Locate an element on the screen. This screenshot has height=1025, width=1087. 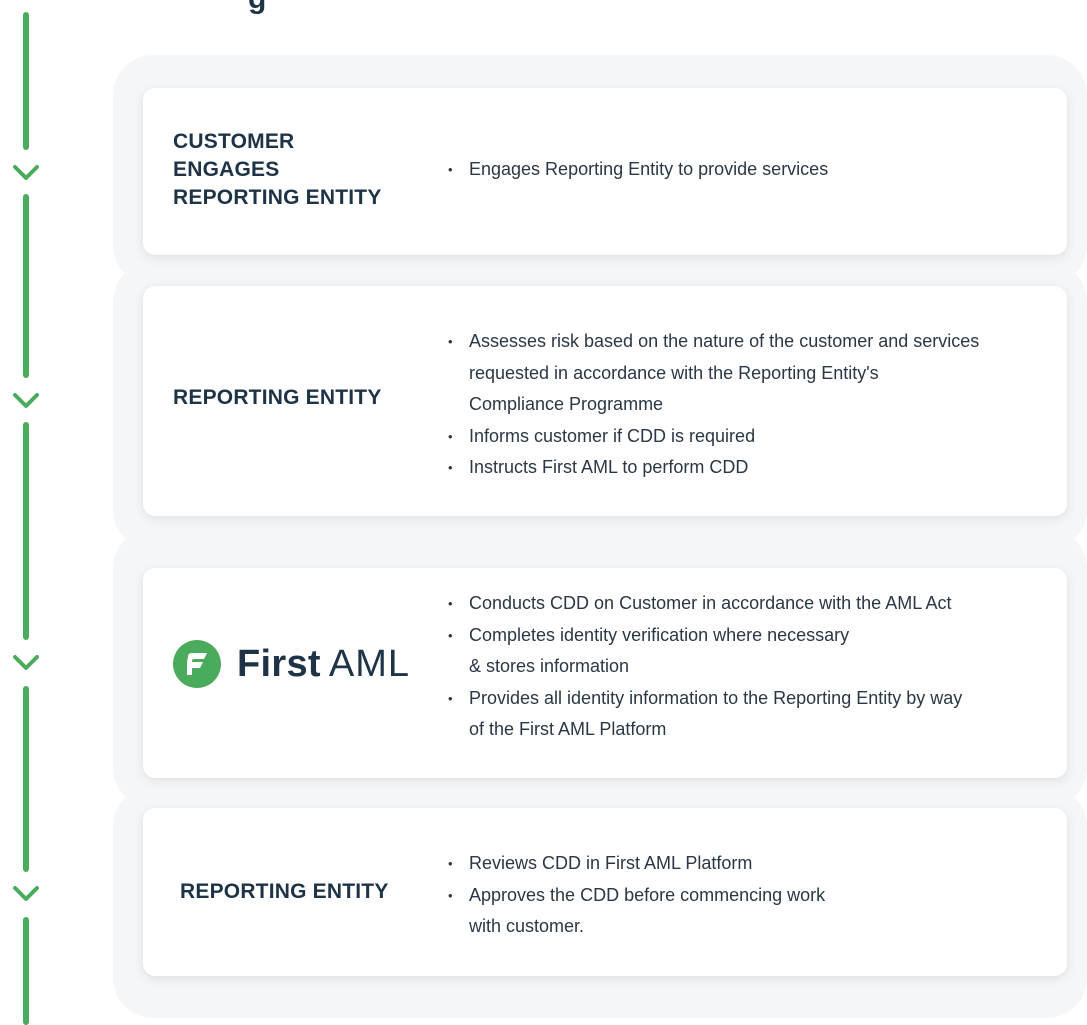
step-title-line: REPORTING ENTITY is located at coordinates (277, 197).